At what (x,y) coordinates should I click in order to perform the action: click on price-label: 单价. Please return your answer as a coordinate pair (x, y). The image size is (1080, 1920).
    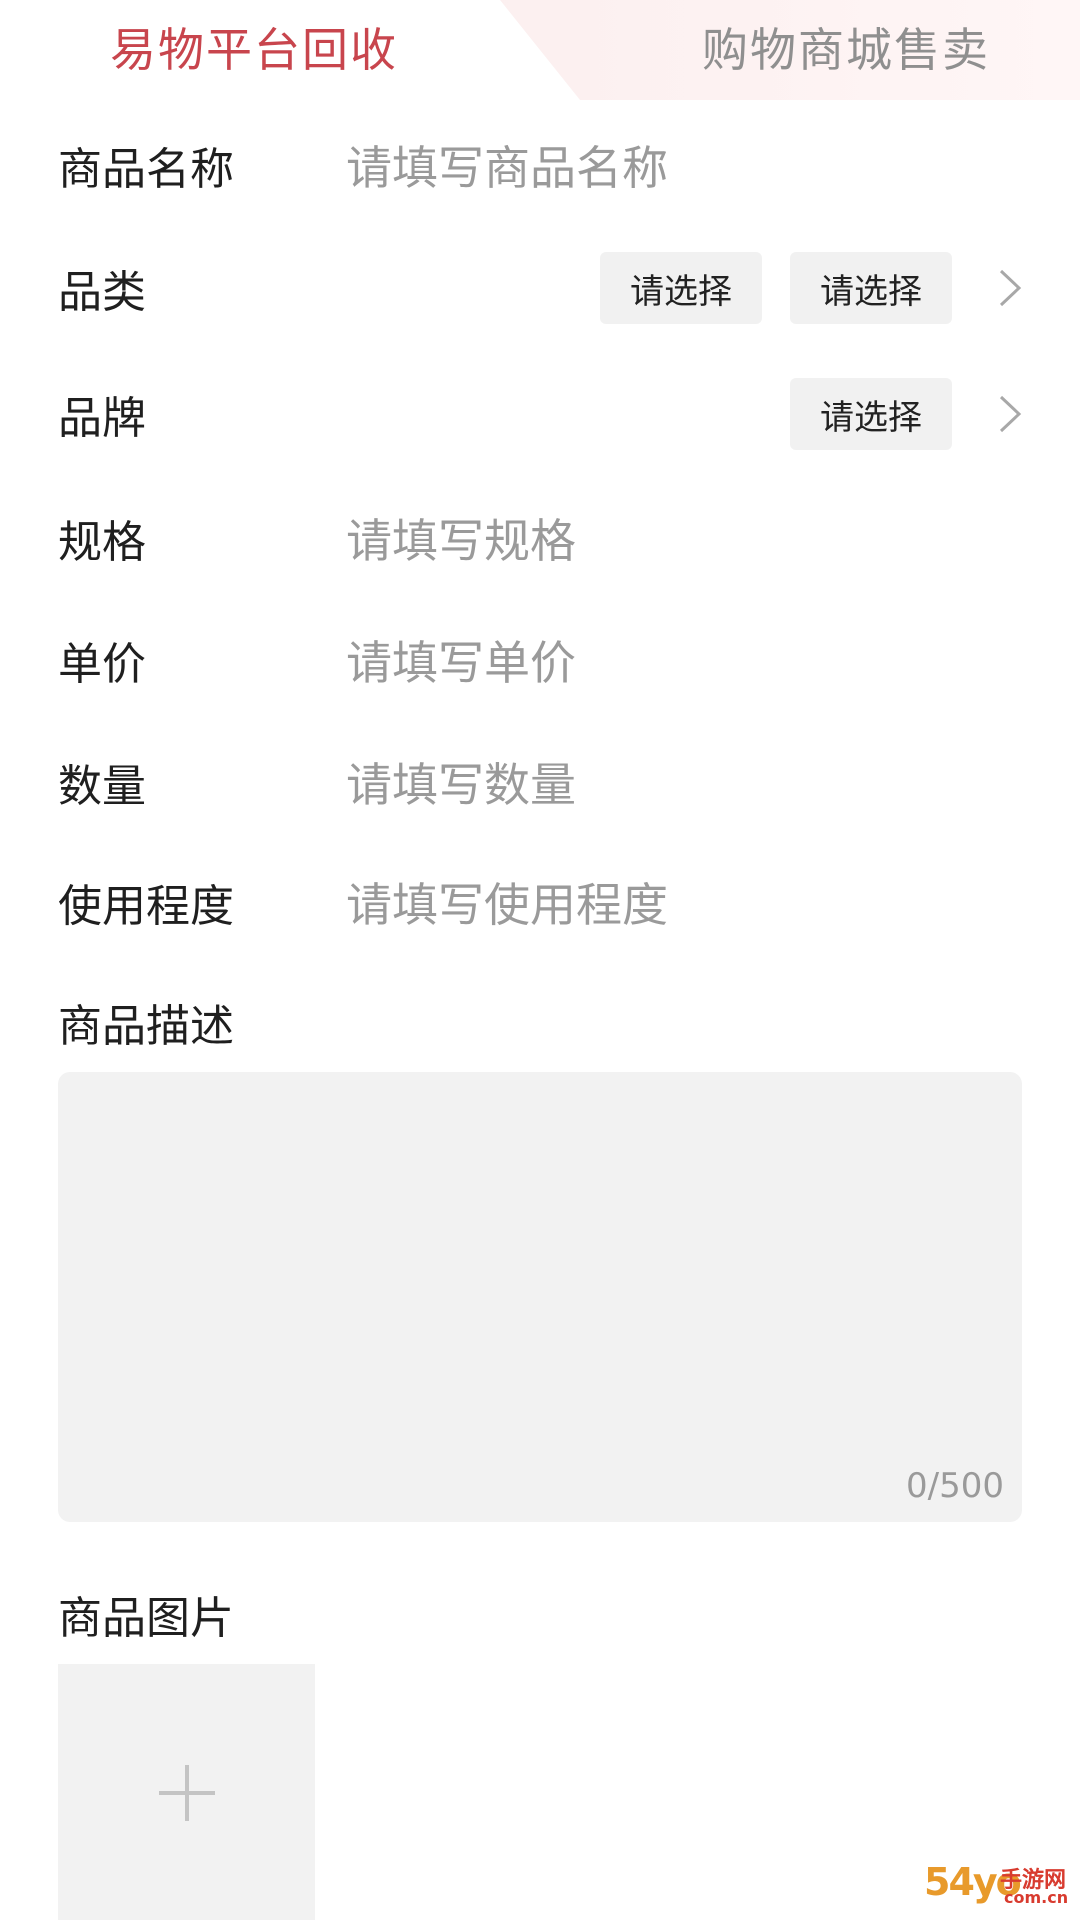
    Looking at the image, I should click on (102, 664).